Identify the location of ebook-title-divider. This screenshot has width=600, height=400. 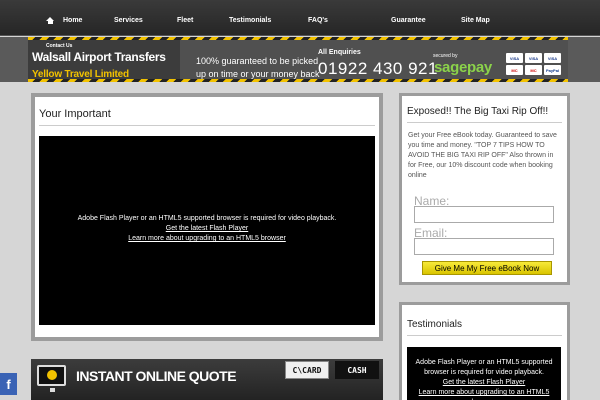
(484, 122).